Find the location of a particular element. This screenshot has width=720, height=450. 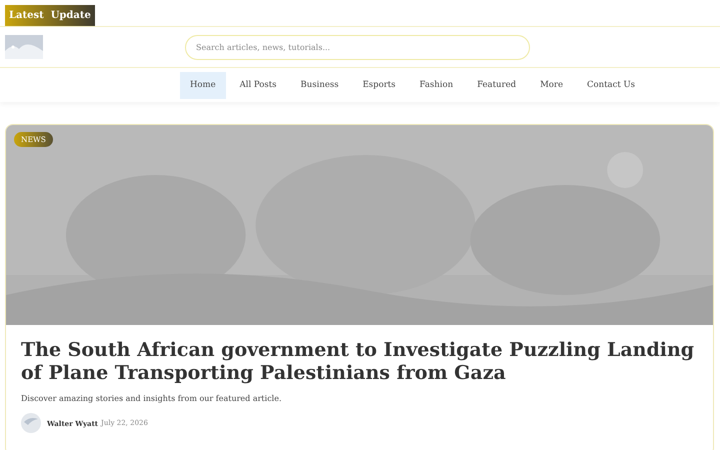

article-title: The South African government to Investigate Puzzling Landing of Plane Transporting Palestinians from Gaza is located at coordinates (359, 362).